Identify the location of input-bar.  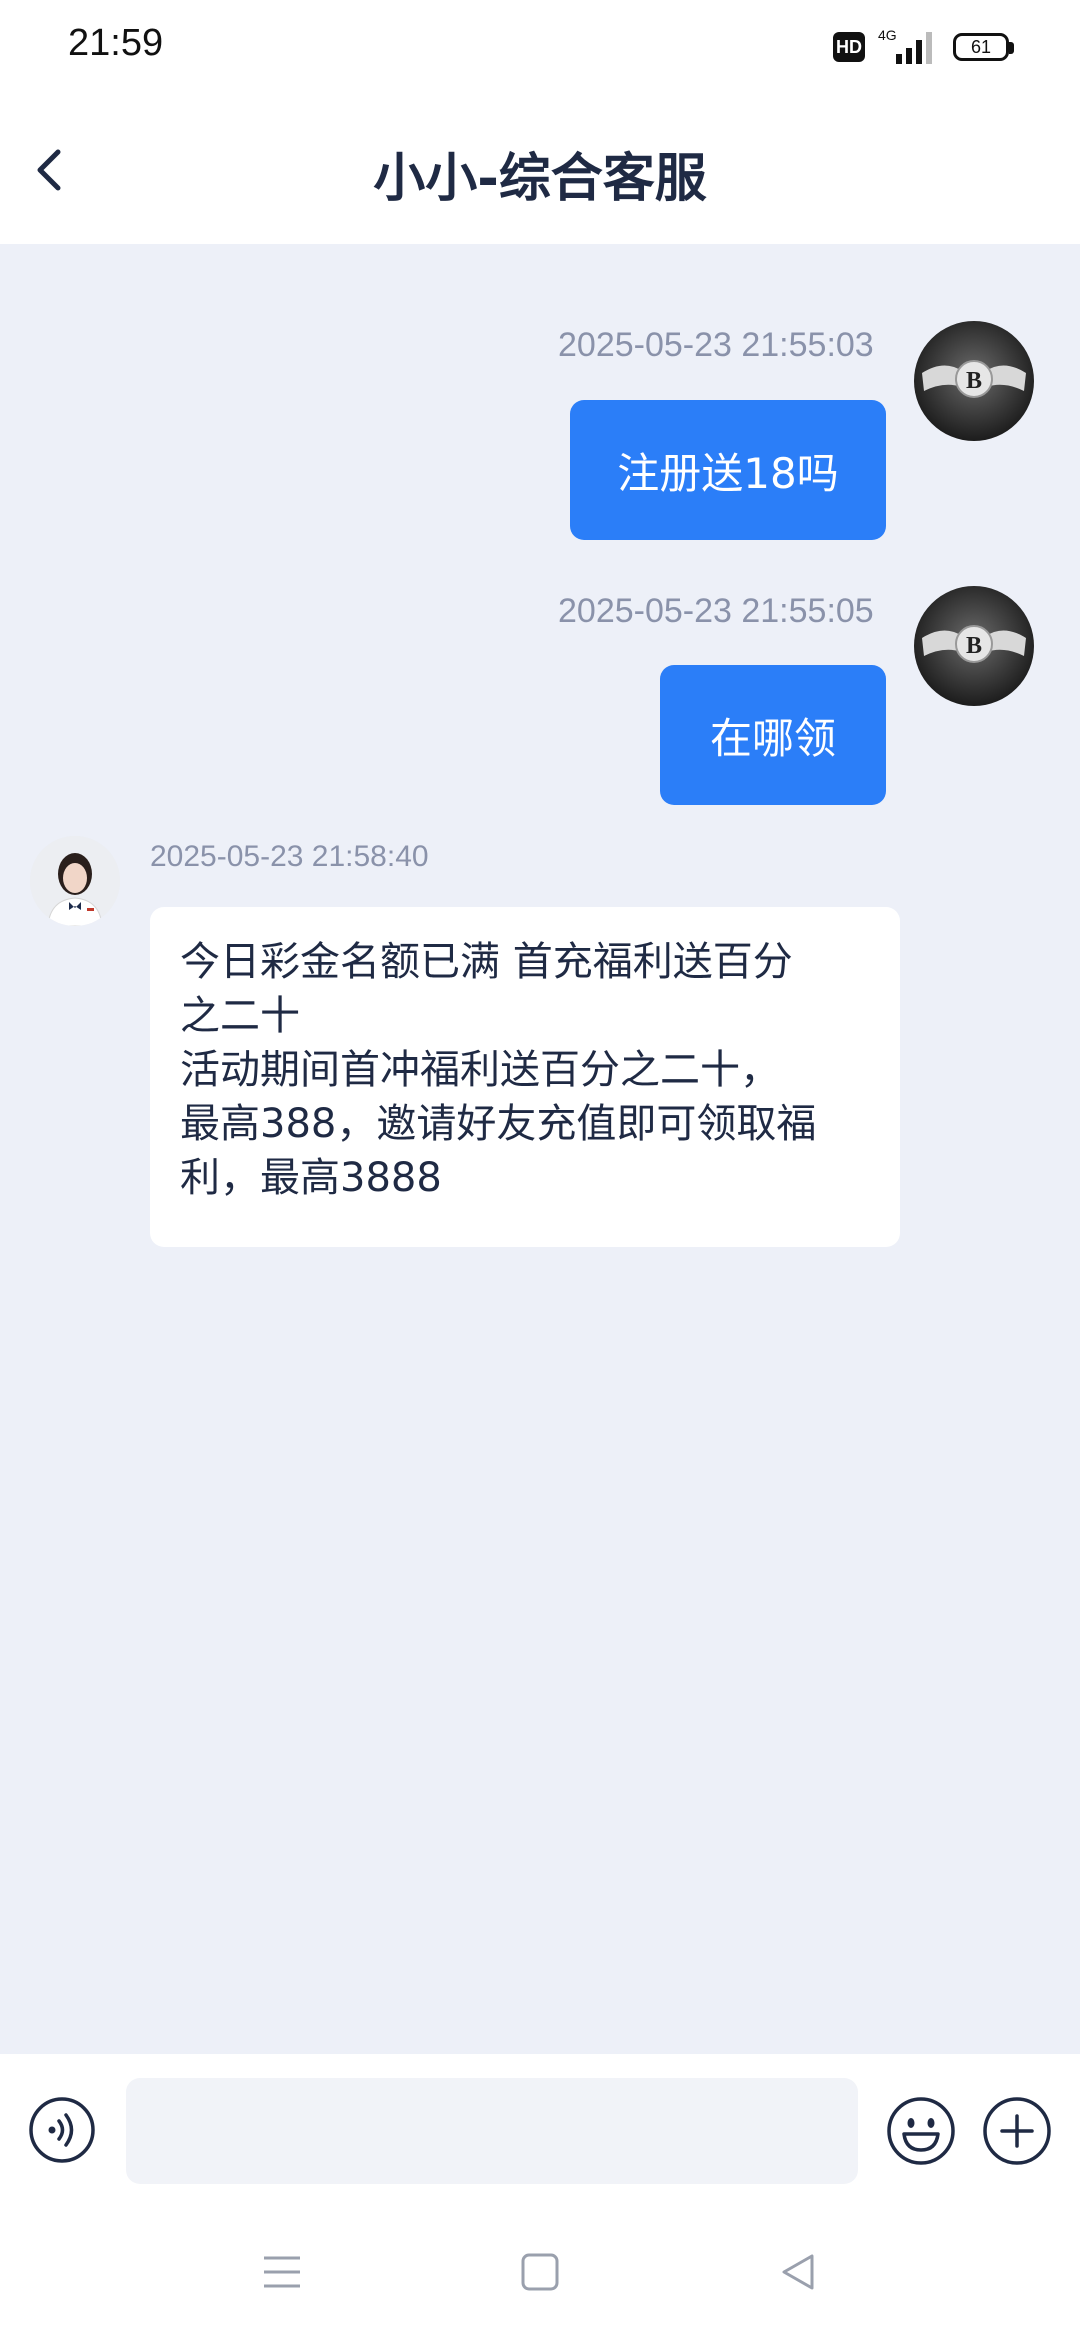
(540, 2129).